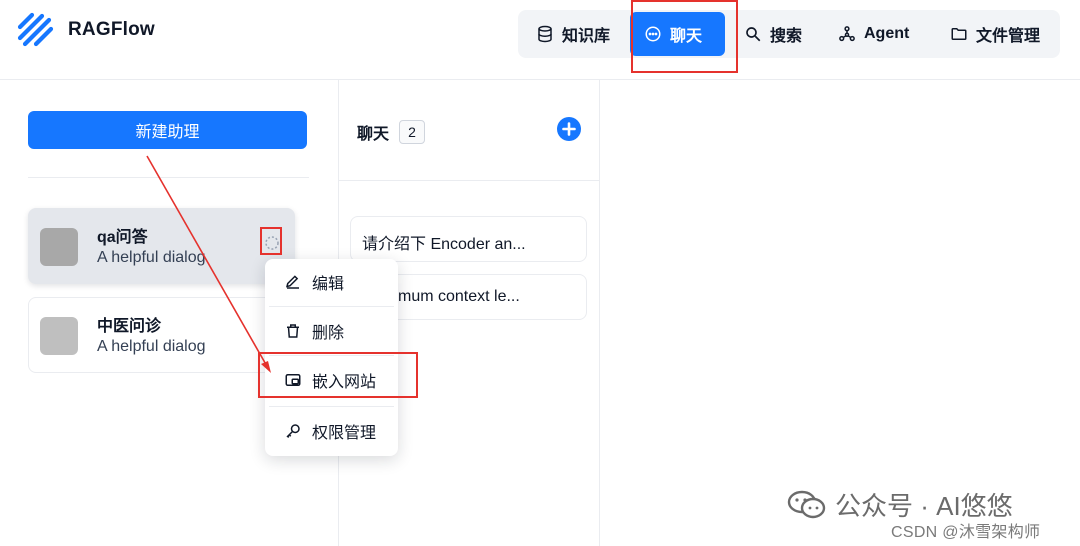 The image size is (1080, 546). Describe the element at coordinates (412, 132) in the screenshot. I see `chat-count-badge: 2` at that location.